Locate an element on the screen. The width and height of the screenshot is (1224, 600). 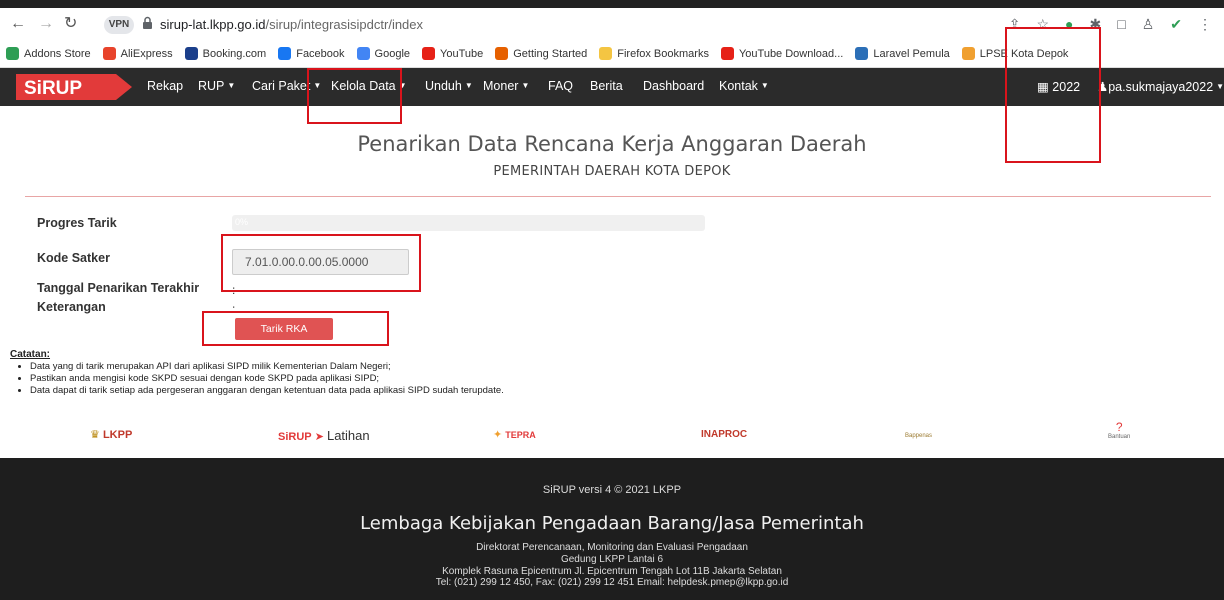
vpn-badge: VPN is located at coordinates (119, 25).